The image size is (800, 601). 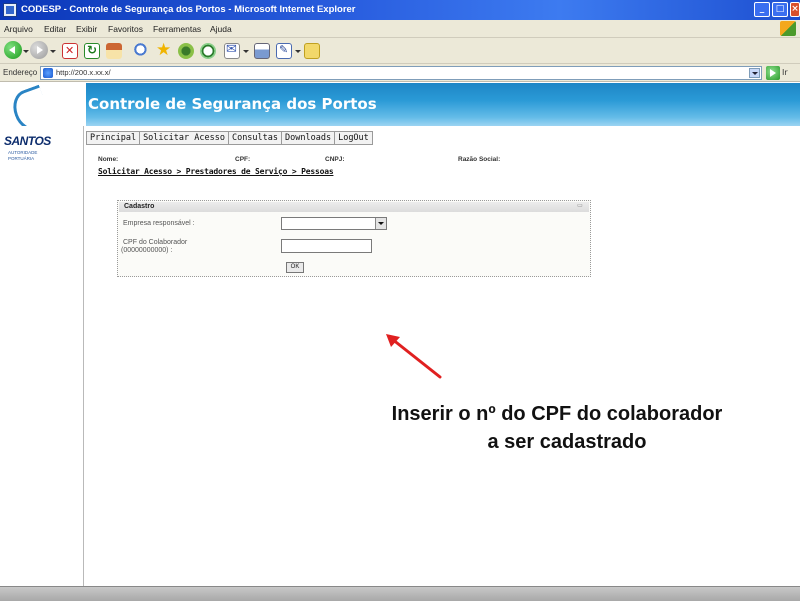 I want to click on logo-subtitle: AUTORIDADE PORTUÁRIA, so click(x=23, y=155).